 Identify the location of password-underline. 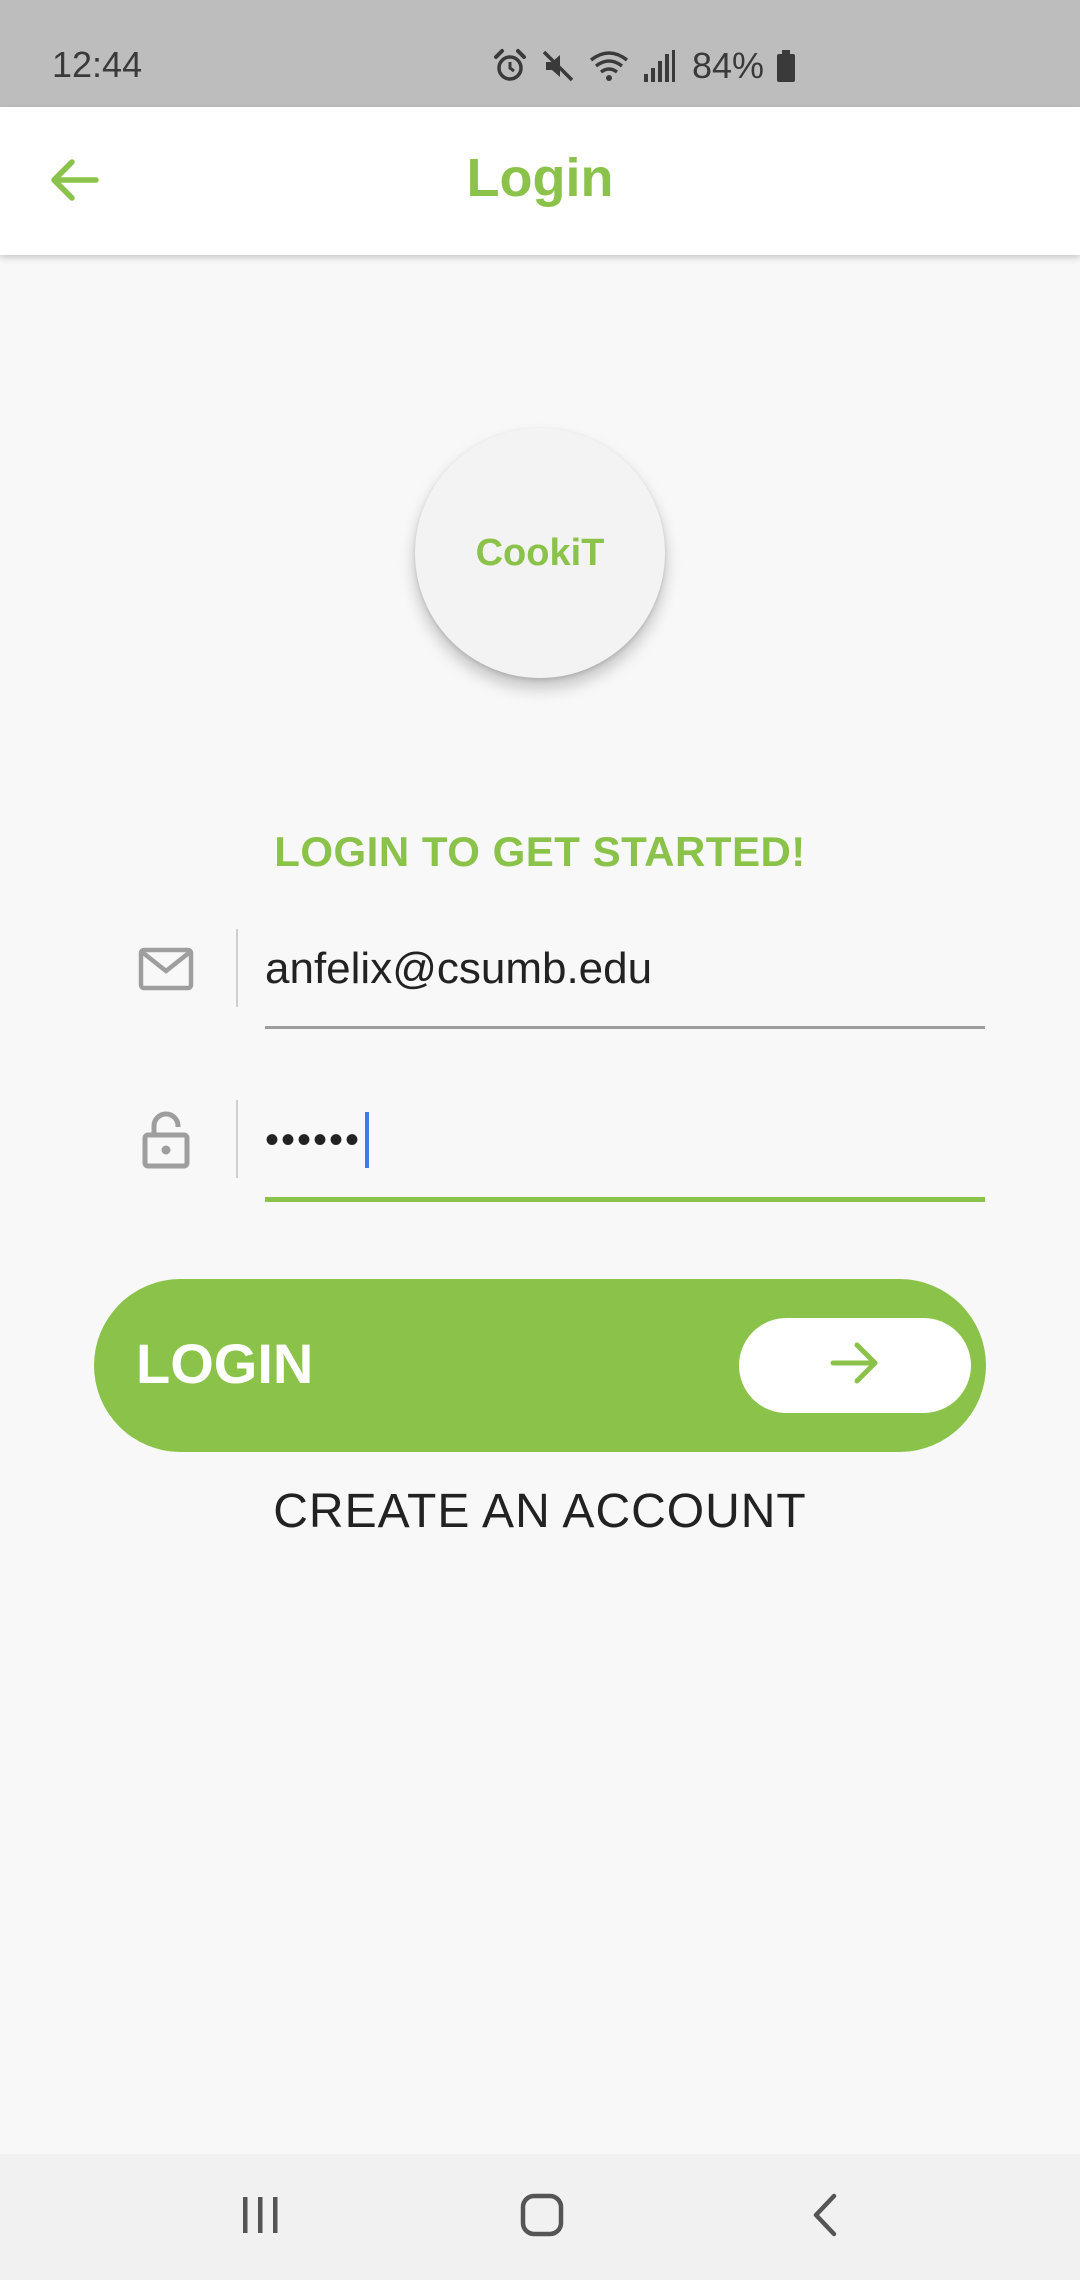
(625, 1199).